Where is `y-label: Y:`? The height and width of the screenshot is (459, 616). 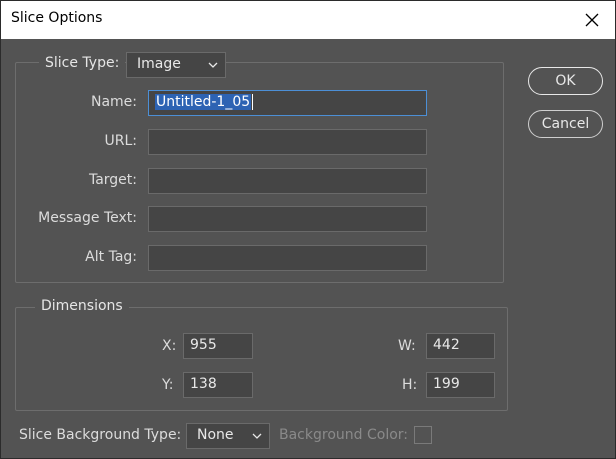 y-label: Y: is located at coordinates (168, 385).